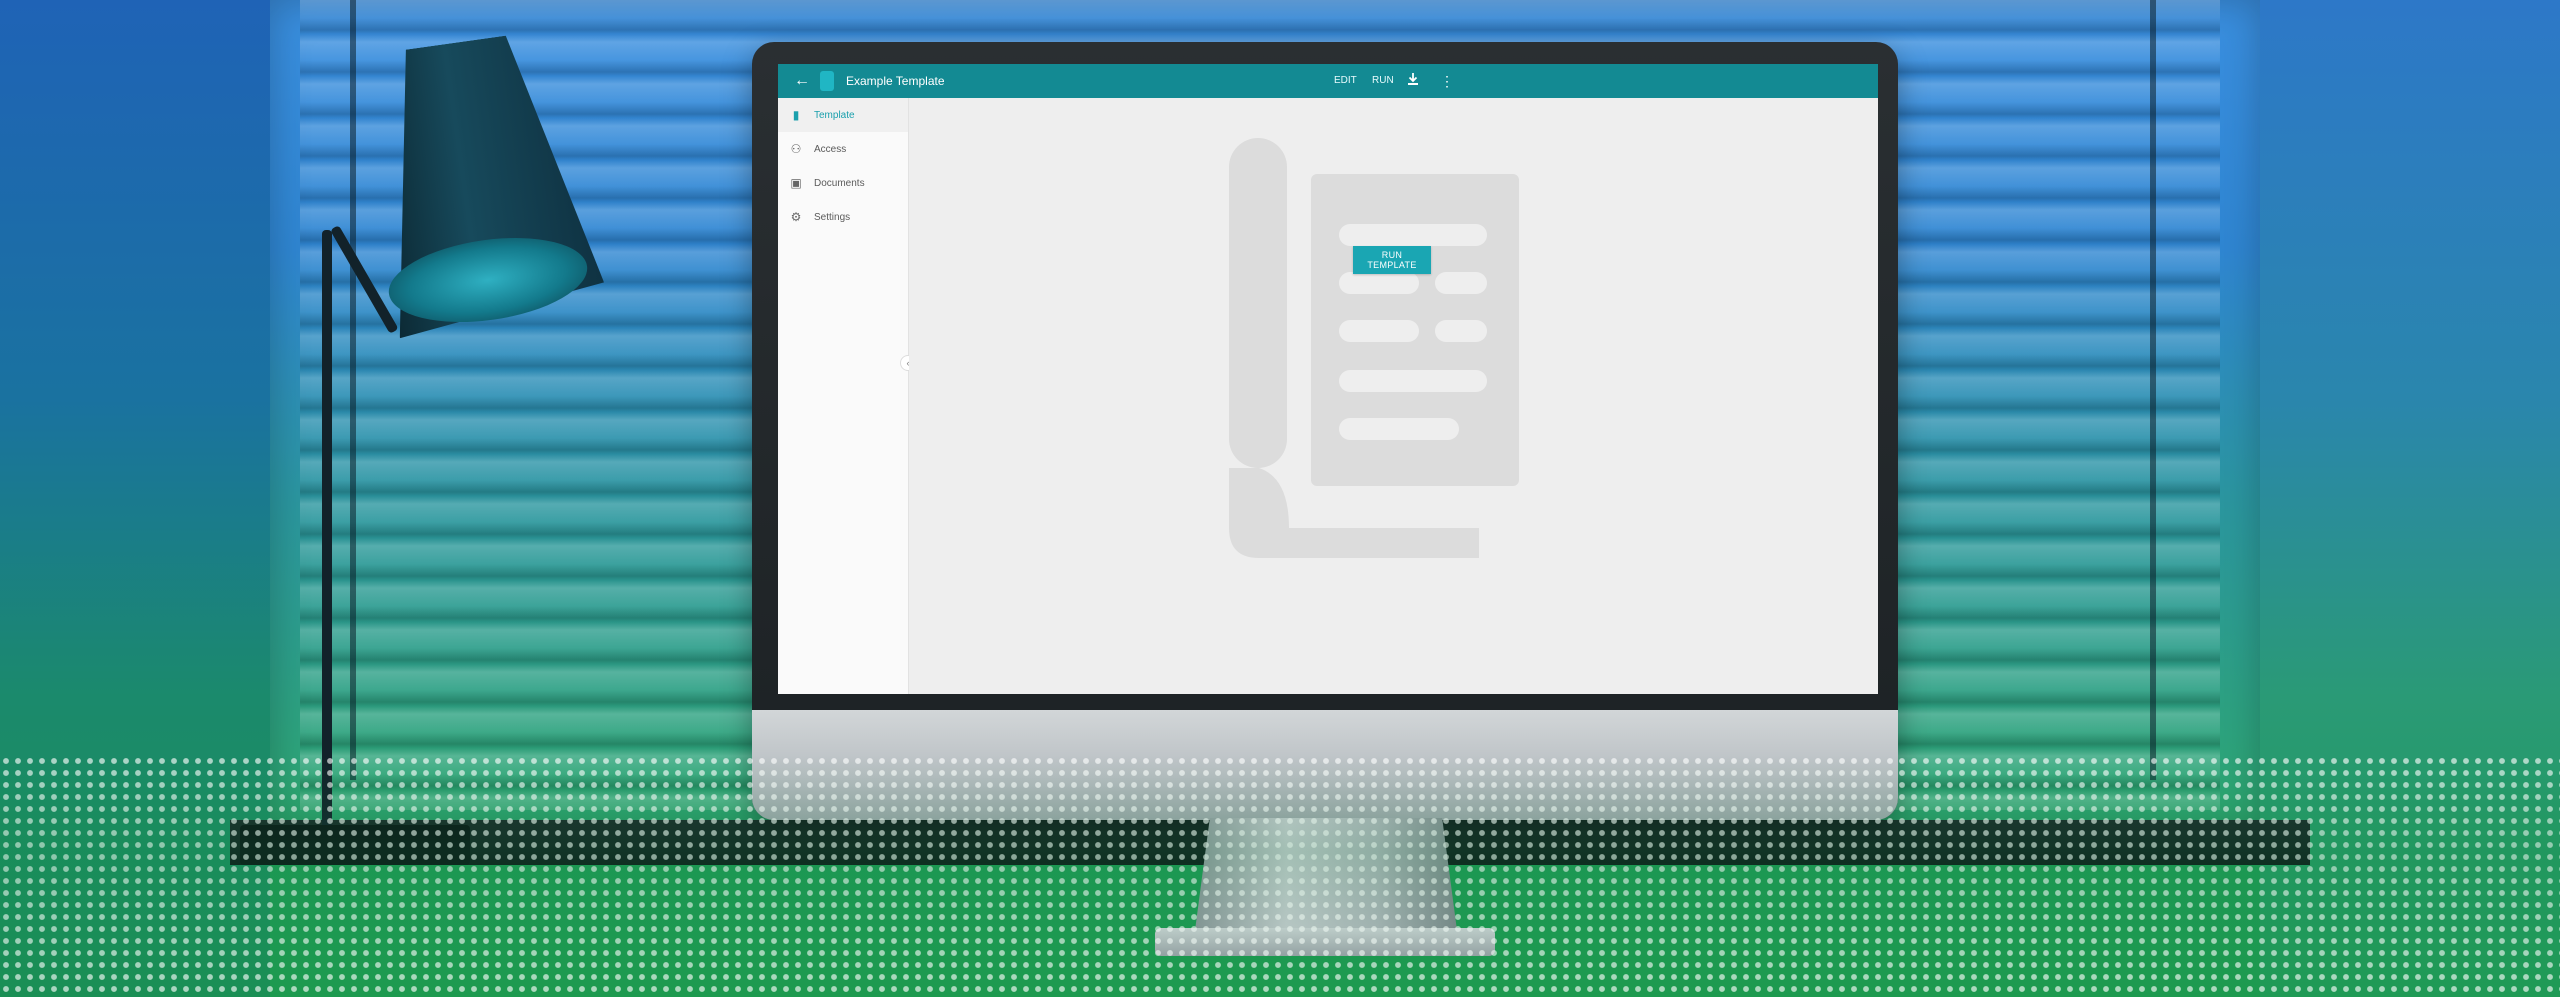 The width and height of the screenshot is (2560, 997). Describe the element at coordinates (1374, 348) in the screenshot. I see `template-scroll-illustration` at that location.